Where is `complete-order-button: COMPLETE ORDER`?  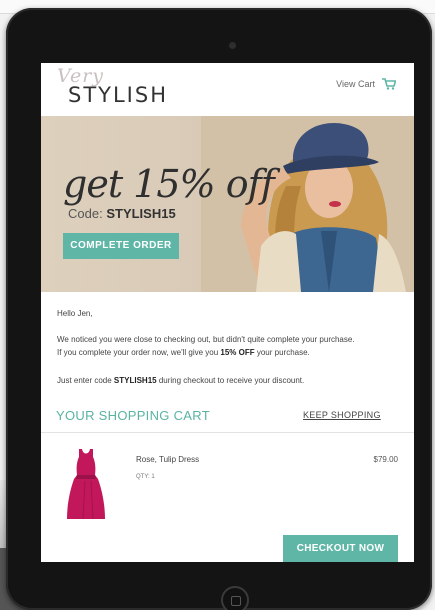
complete-order-button: COMPLETE ORDER is located at coordinates (121, 246).